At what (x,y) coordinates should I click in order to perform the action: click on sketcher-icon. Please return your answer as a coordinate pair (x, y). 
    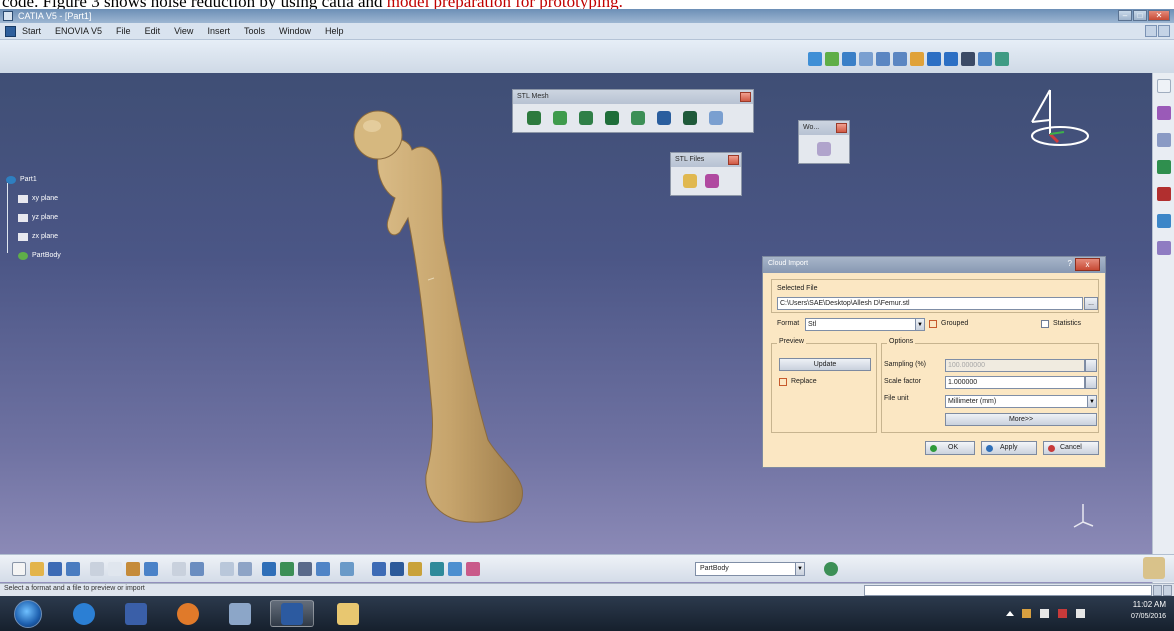
    Looking at the image, I should click on (1163, 113).